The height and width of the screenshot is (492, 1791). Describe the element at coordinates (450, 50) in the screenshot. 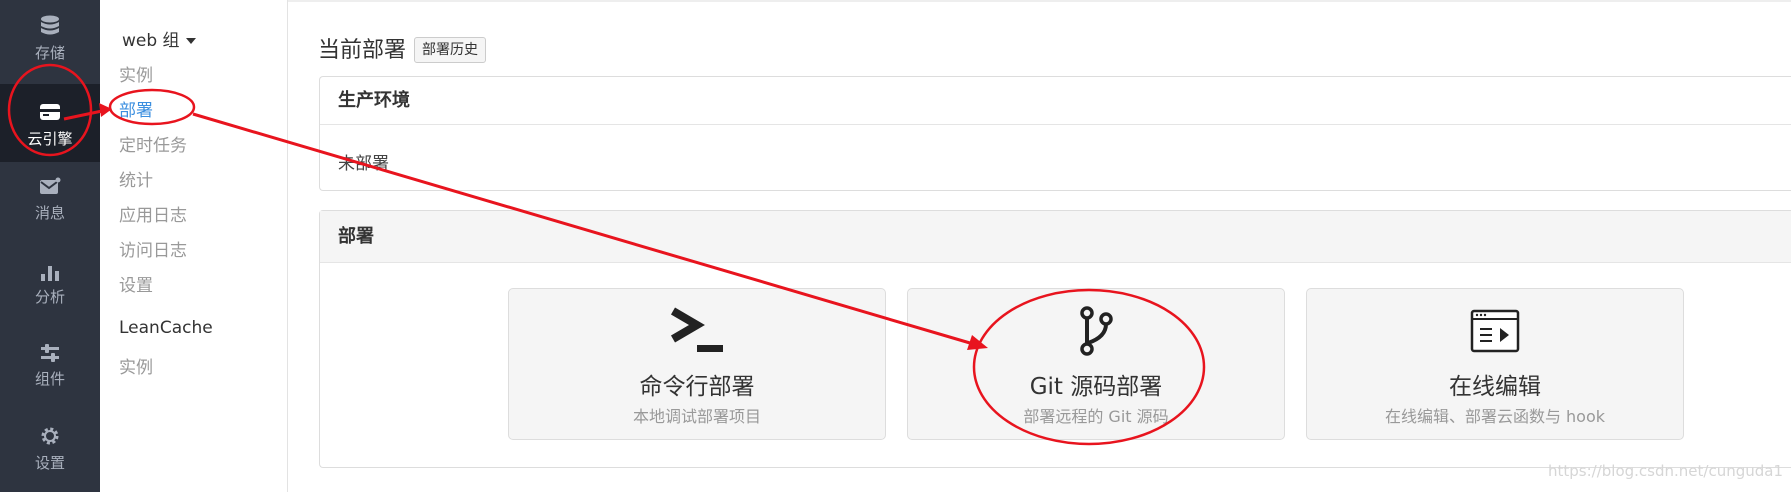

I see `deploy-history-button: 部署历史` at that location.